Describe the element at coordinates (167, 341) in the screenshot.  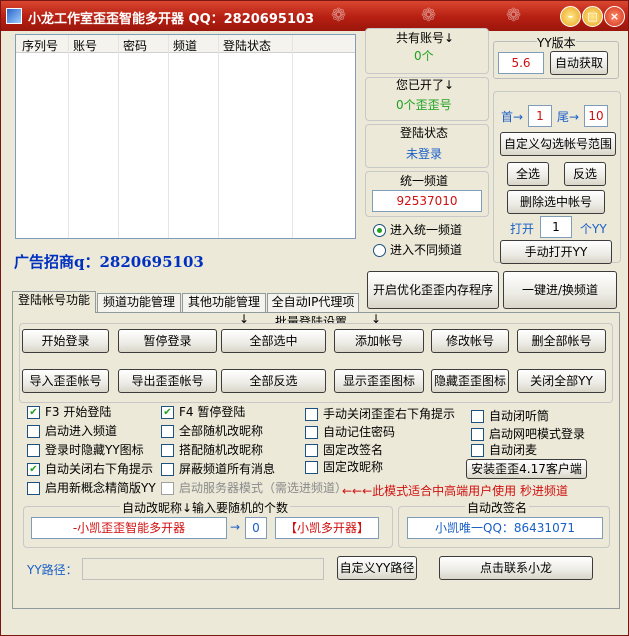
I see `pause-login-button: 暂停登录` at that location.